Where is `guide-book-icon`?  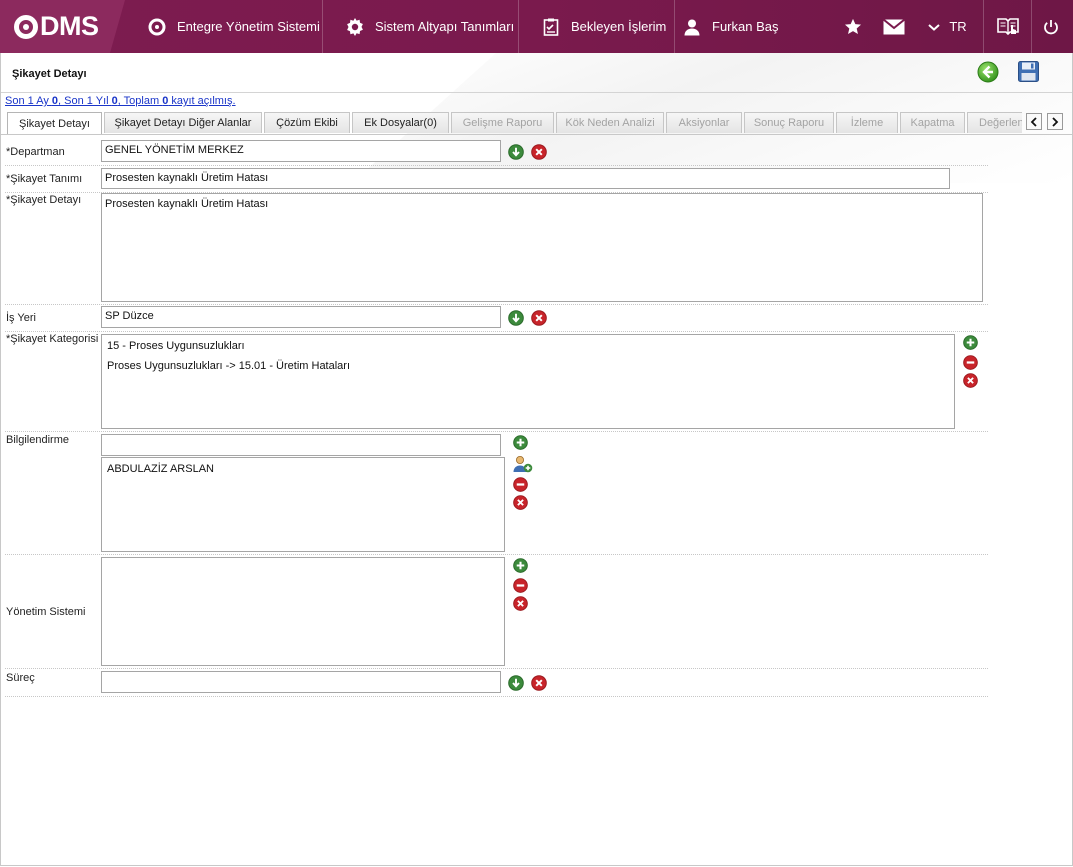
guide-book-icon is located at coordinates (1008, 26).